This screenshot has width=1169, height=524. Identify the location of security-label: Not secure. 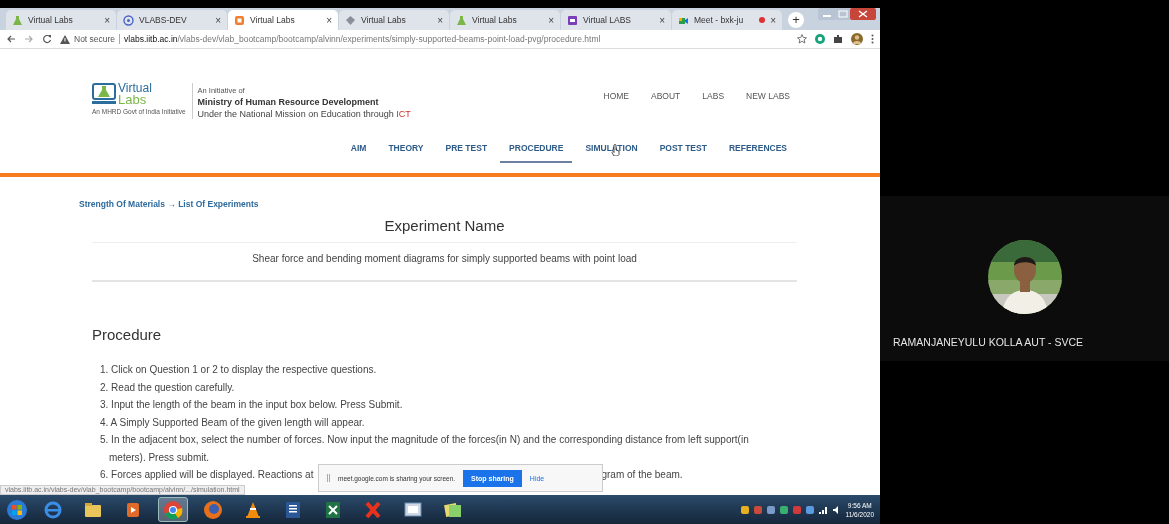
(95, 39).